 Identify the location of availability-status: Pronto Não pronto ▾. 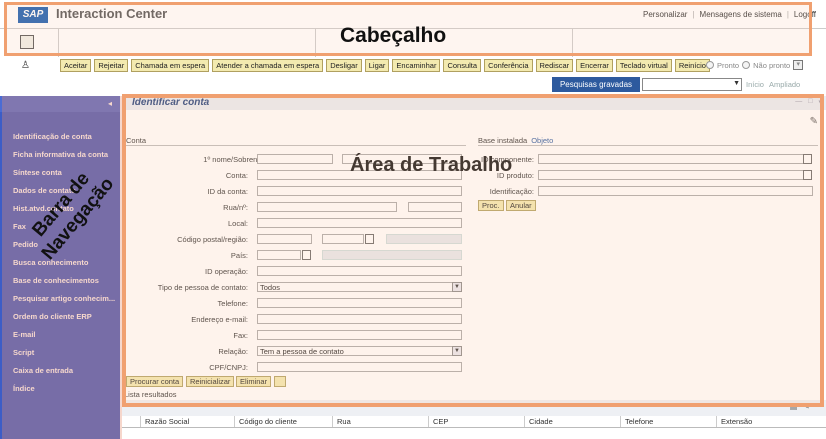
(755, 65).